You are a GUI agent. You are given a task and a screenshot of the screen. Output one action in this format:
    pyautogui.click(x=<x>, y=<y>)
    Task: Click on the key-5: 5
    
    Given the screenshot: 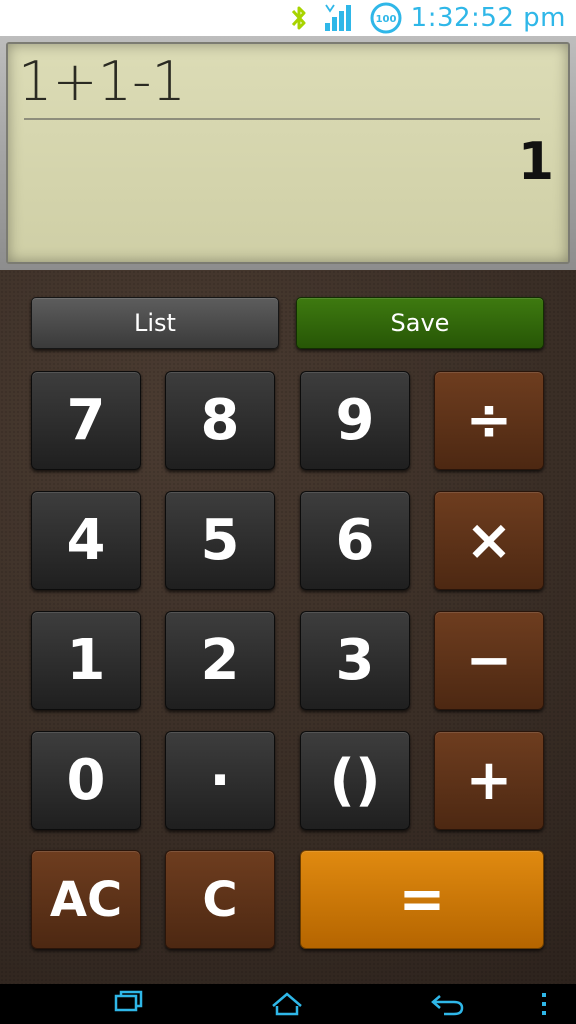 What is the action you would take?
    pyautogui.click(x=220, y=540)
    